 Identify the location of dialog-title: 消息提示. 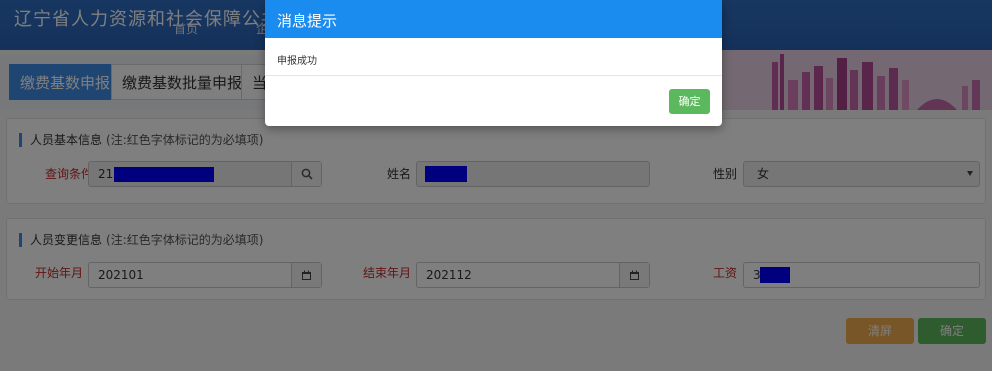
(307, 21).